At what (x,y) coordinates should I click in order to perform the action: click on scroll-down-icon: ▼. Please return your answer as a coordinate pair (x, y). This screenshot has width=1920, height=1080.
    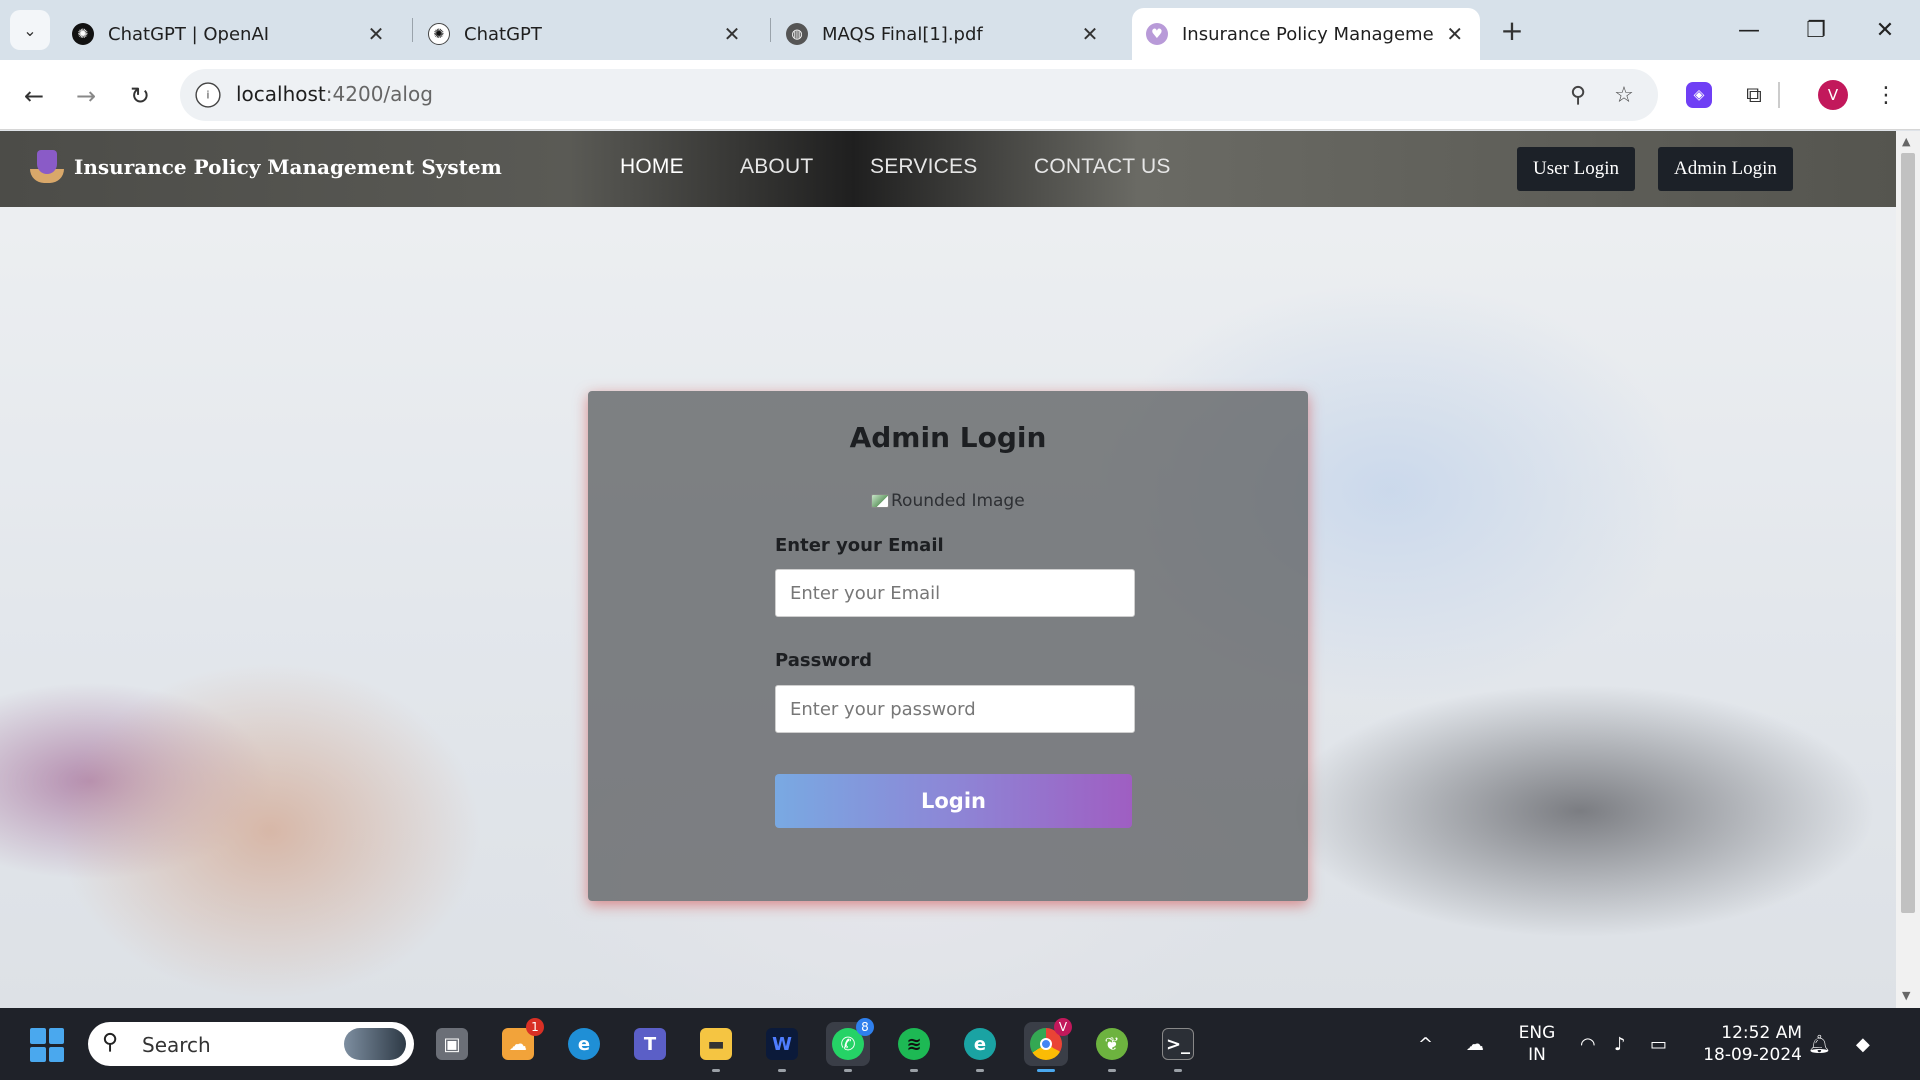
    Looking at the image, I should click on (1906, 995).